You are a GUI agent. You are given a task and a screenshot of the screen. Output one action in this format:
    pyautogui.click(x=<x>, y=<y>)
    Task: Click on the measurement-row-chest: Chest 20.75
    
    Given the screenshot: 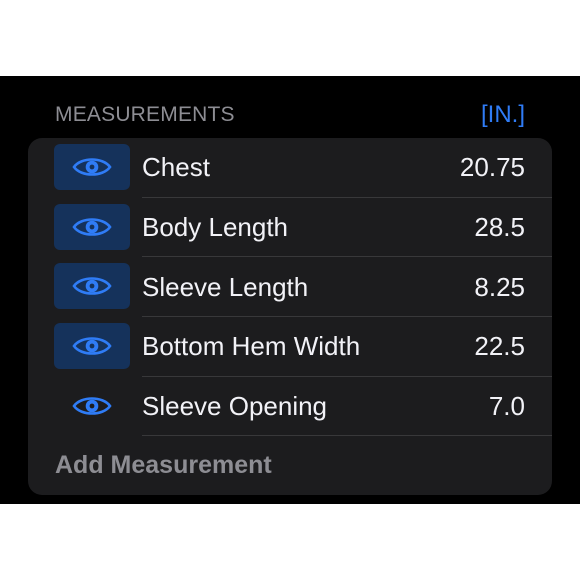 What is the action you would take?
    pyautogui.click(x=290, y=168)
    